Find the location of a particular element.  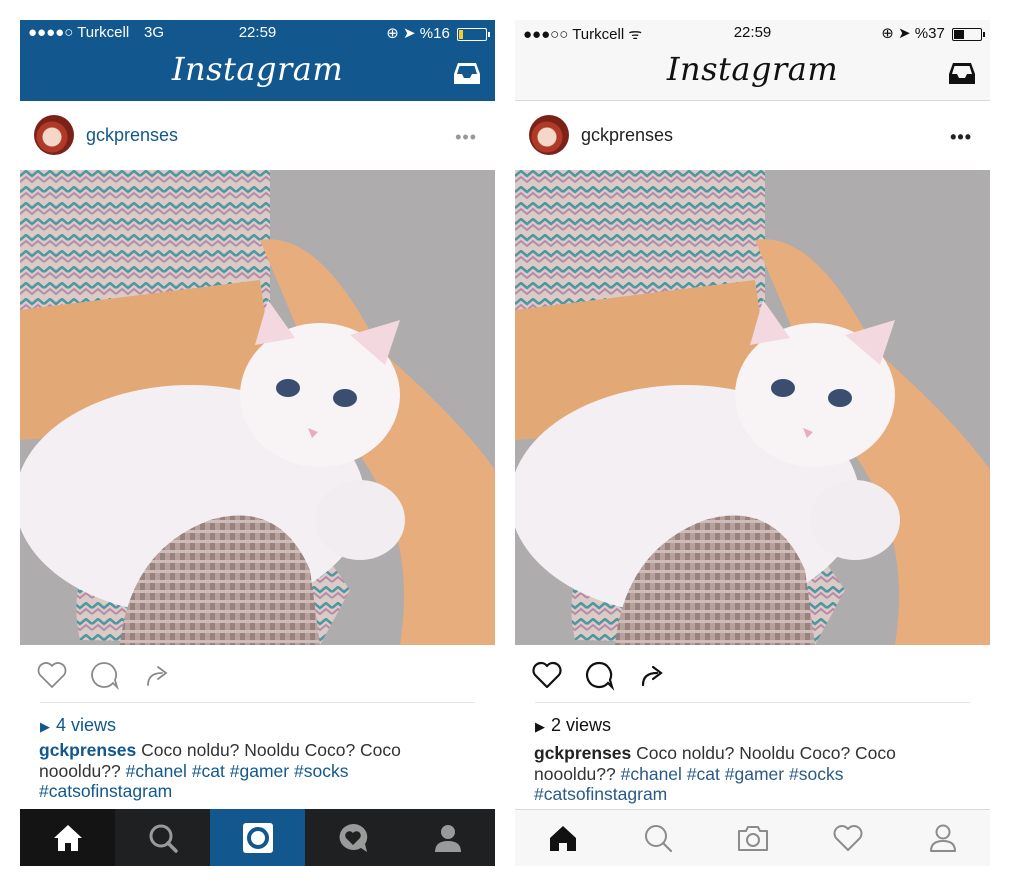

battery-percent: %37 is located at coordinates (929, 33).